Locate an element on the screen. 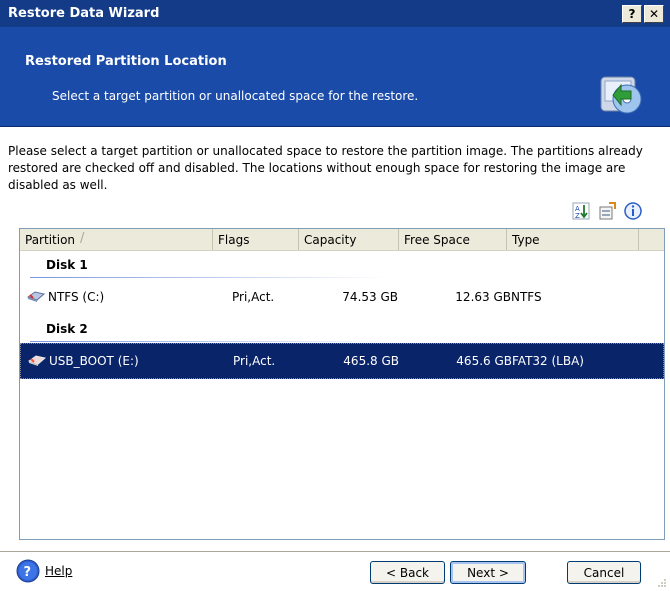 This screenshot has width=670, height=591. column-flags: Flags is located at coordinates (256, 239).